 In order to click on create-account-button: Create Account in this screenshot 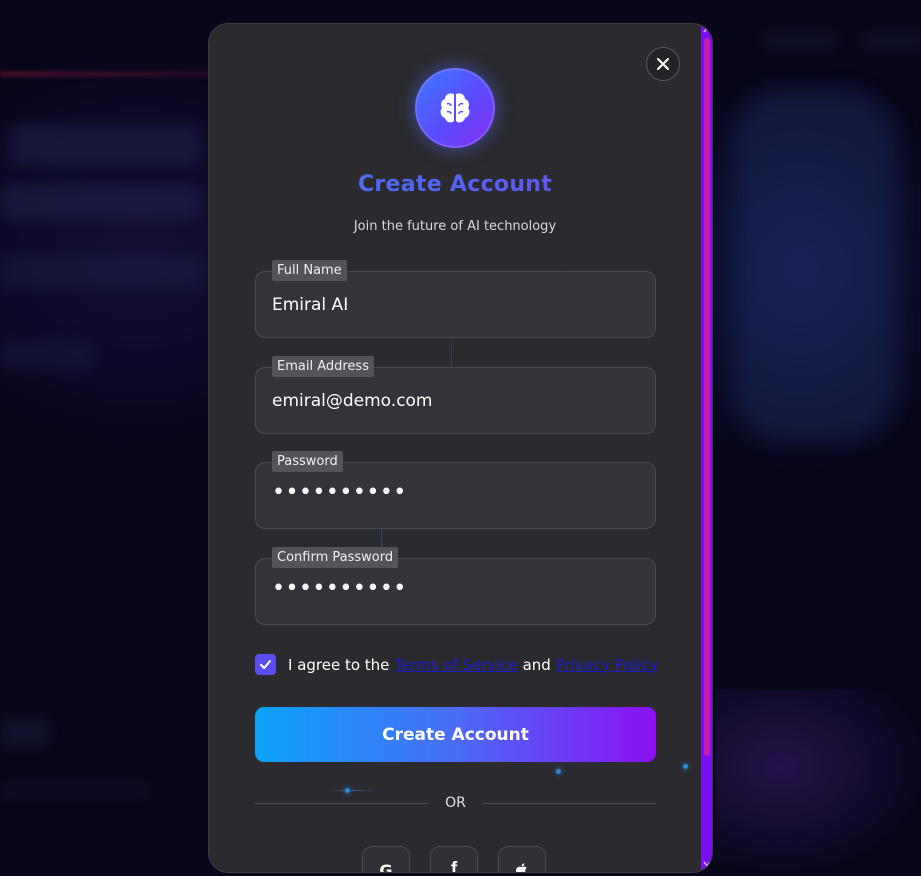, I will do `click(455, 734)`.